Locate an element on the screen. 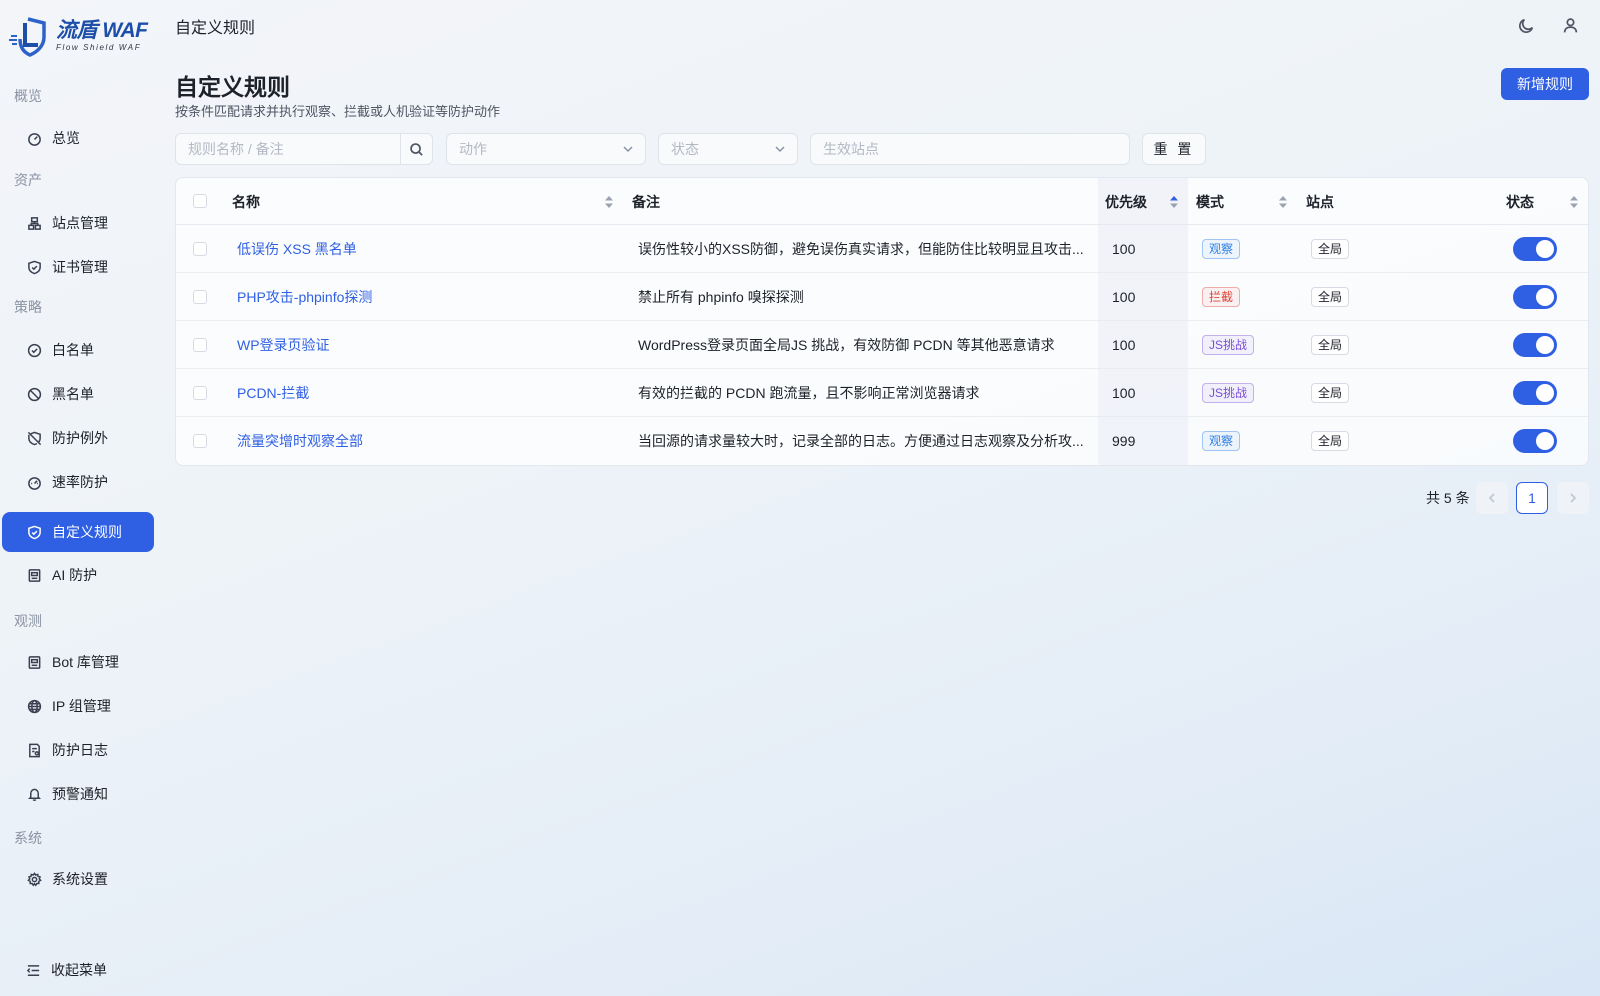  chevron-right-icon is located at coordinates (1573, 498).